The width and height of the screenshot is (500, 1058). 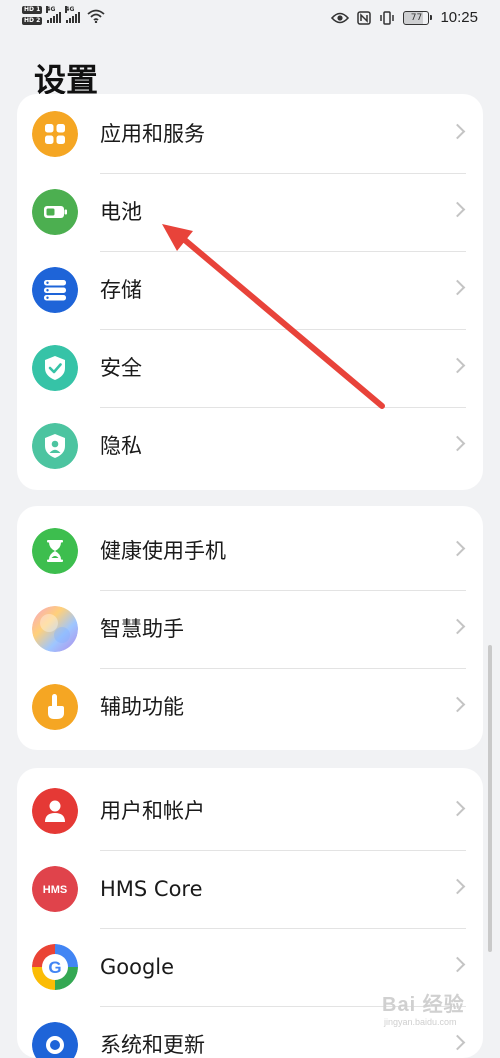 What do you see at coordinates (121, 368) in the screenshot?
I see `settings-item-label: 安全` at bounding box center [121, 368].